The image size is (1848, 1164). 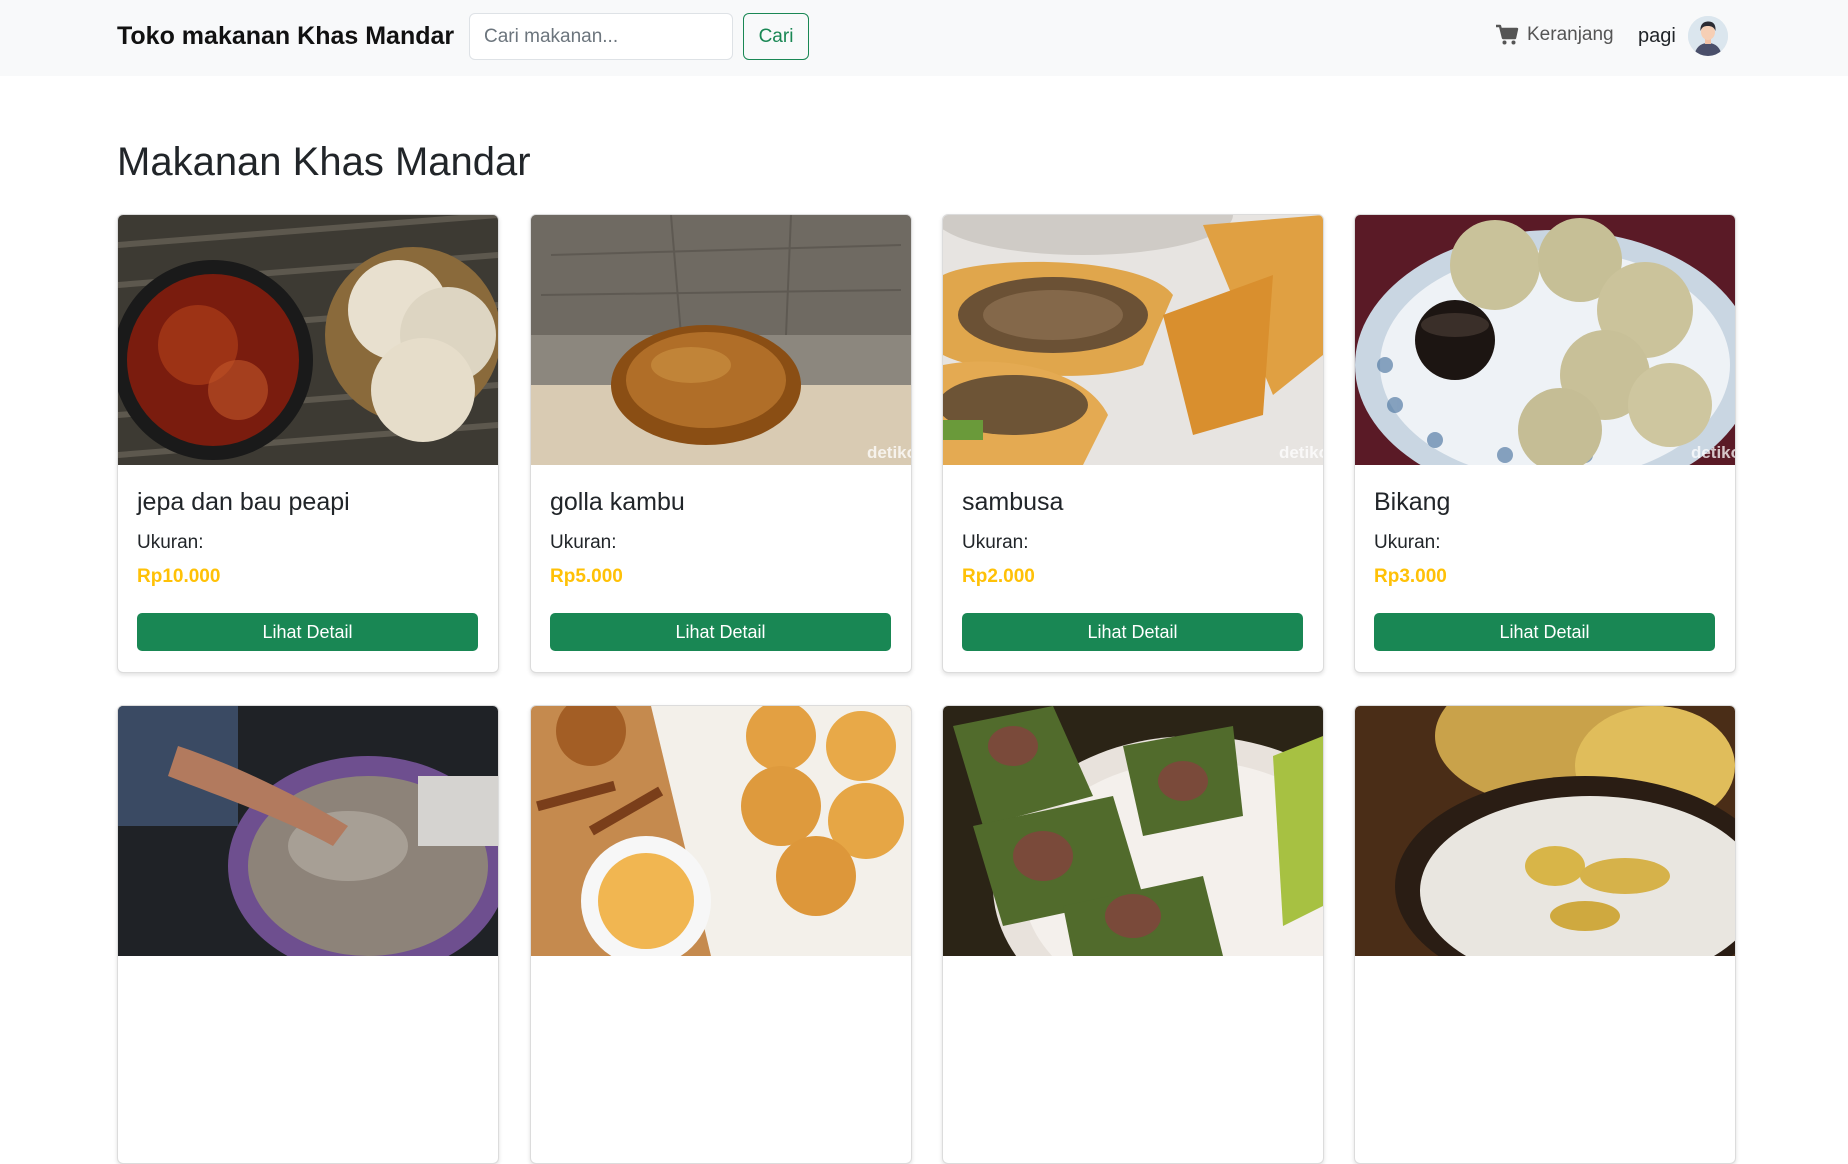 I want to click on avatar-icon, so click(x=1708, y=36).